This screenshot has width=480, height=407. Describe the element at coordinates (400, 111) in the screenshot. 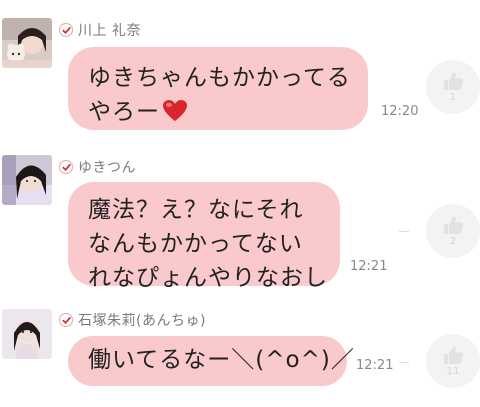

I see `message-time: 12:20` at that location.